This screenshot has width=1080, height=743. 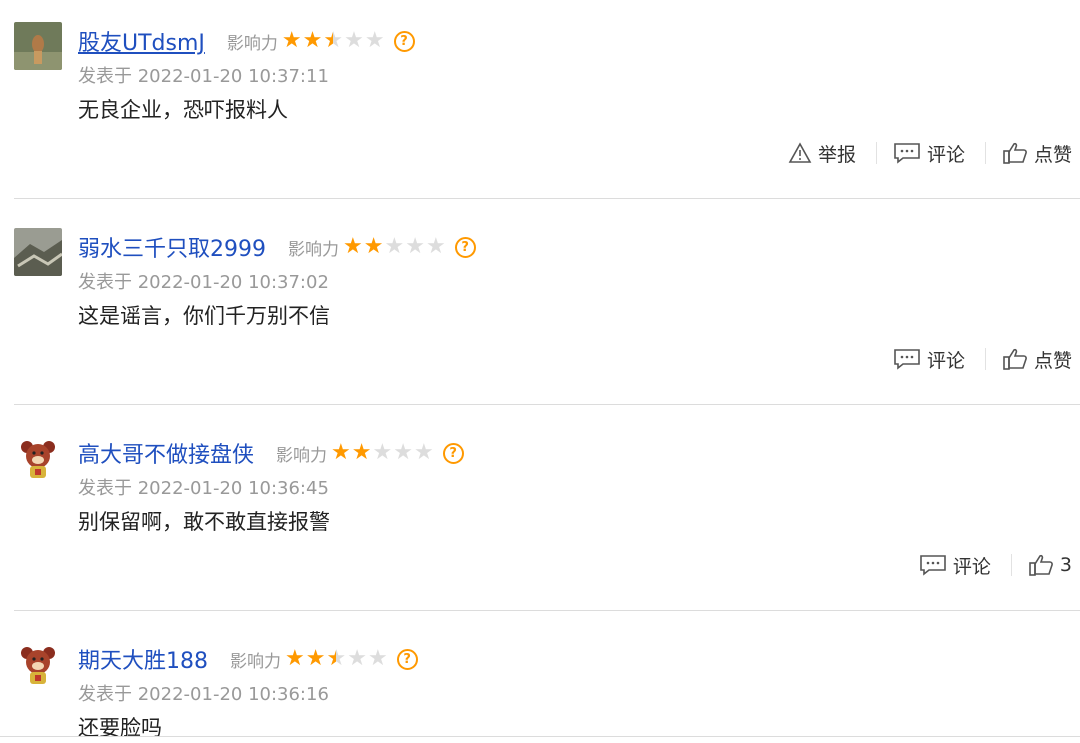 What do you see at coordinates (540, 736) in the screenshot?
I see `bottom-divider` at bounding box center [540, 736].